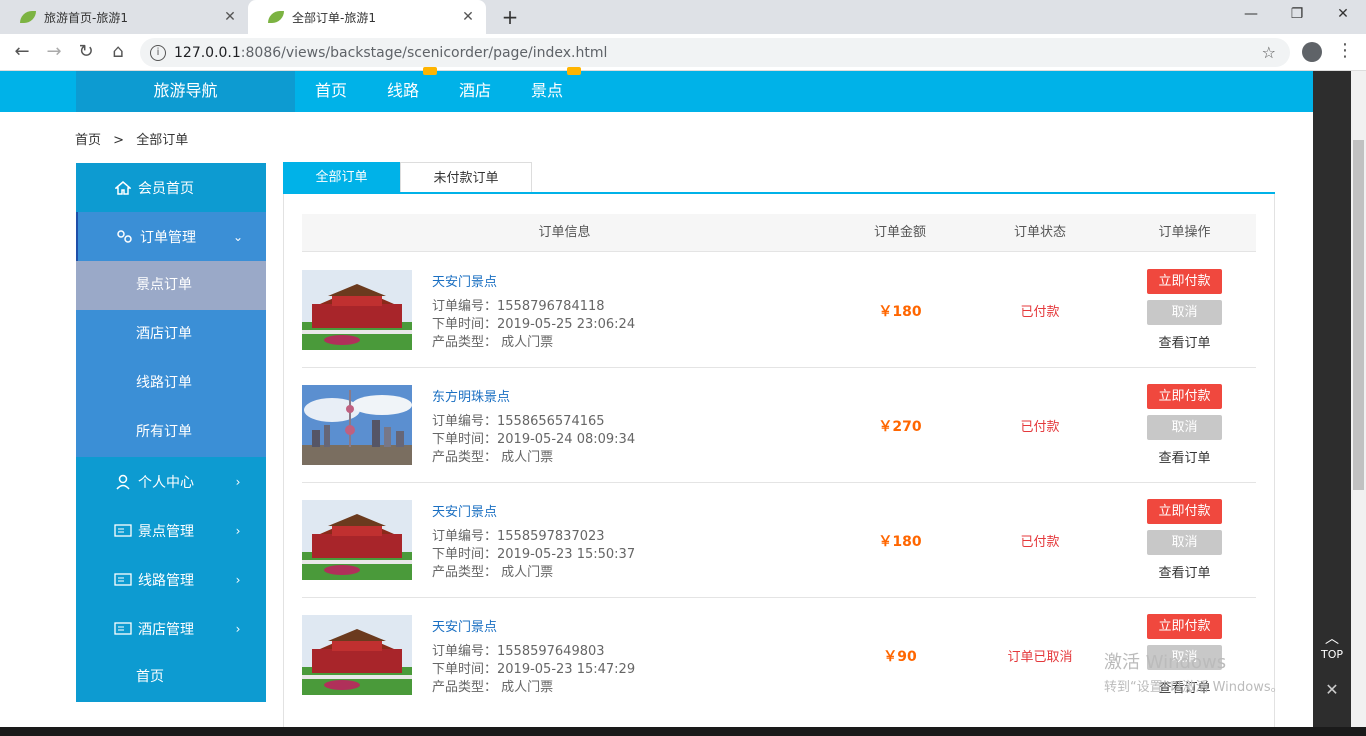 This screenshot has width=1366, height=736. I want to click on user-icon, so click(123, 482).